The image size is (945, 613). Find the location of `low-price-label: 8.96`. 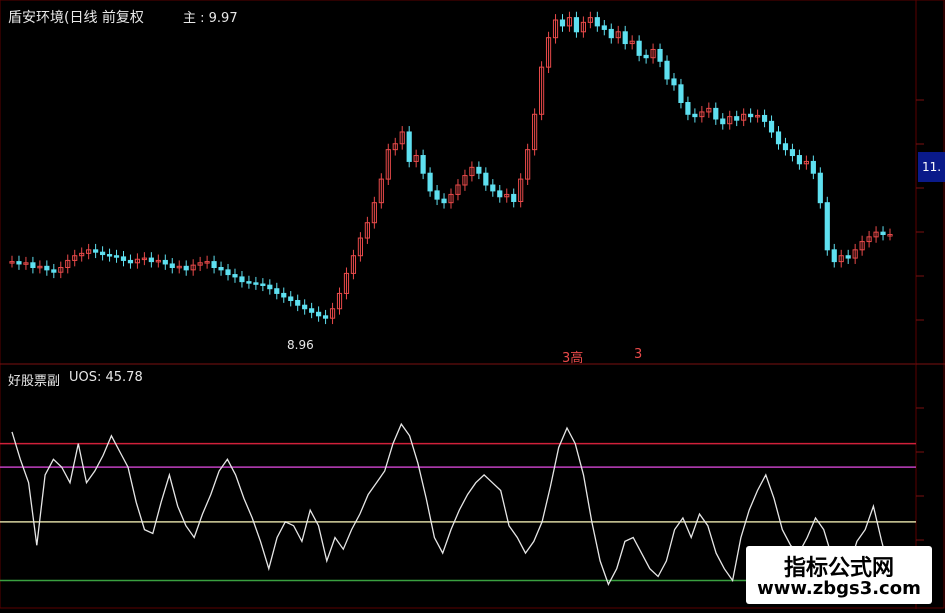

low-price-label: 8.96 is located at coordinates (300, 345).